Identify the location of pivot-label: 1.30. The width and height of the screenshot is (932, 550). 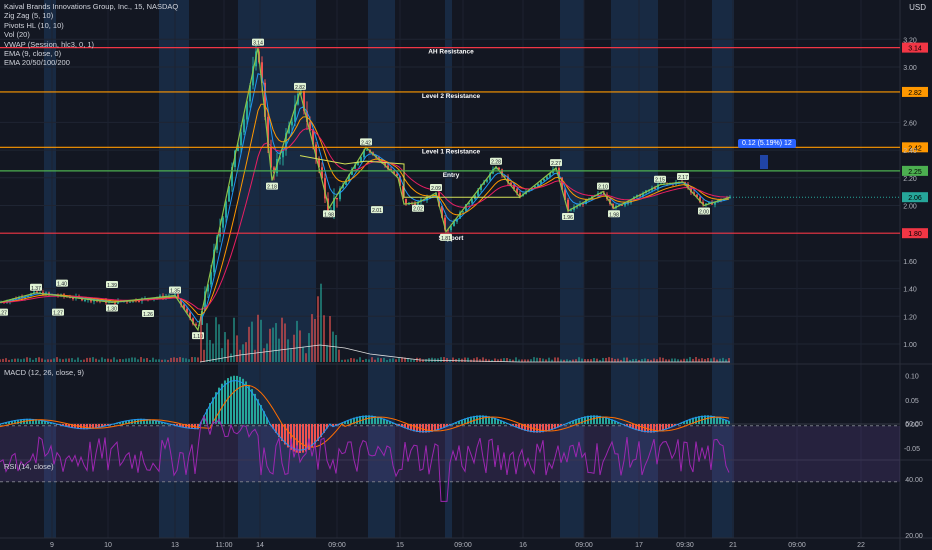
(112, 309).